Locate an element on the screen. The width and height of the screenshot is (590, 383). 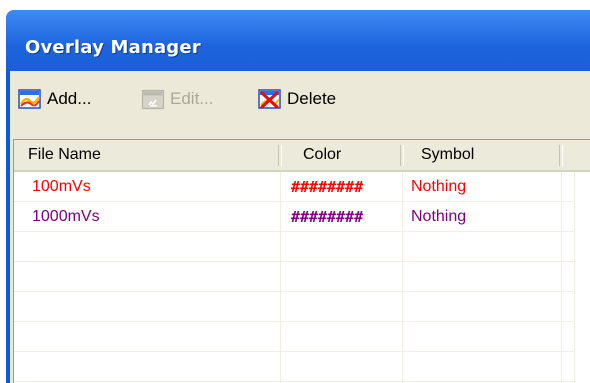
cell-file-name: 100mVs is located at coordinates (61, 186).